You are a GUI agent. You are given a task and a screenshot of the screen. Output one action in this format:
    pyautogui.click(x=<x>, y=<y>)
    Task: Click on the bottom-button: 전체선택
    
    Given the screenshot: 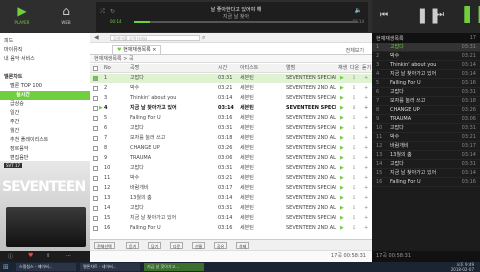 What is the action you would take?
    pyautogui.click(x=104, y=245)
    